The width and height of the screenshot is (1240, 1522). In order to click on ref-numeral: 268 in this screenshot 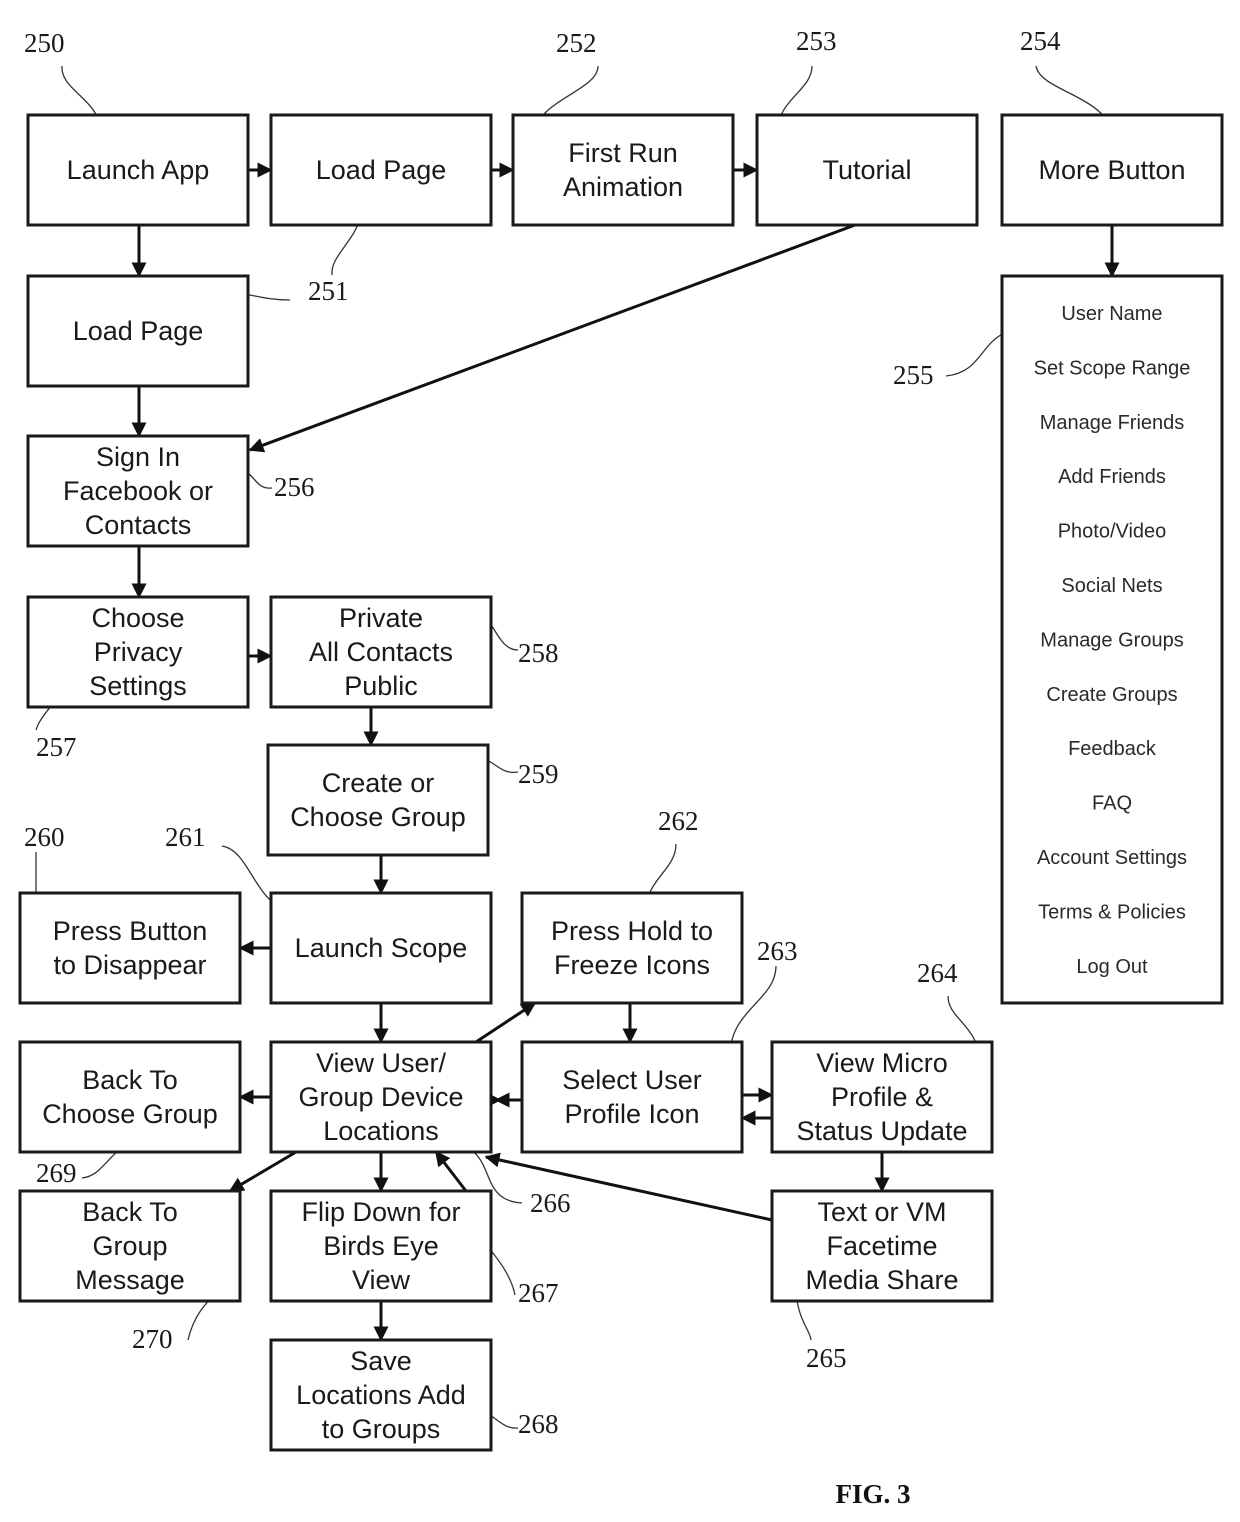, I will do `click(538, 1424)`.